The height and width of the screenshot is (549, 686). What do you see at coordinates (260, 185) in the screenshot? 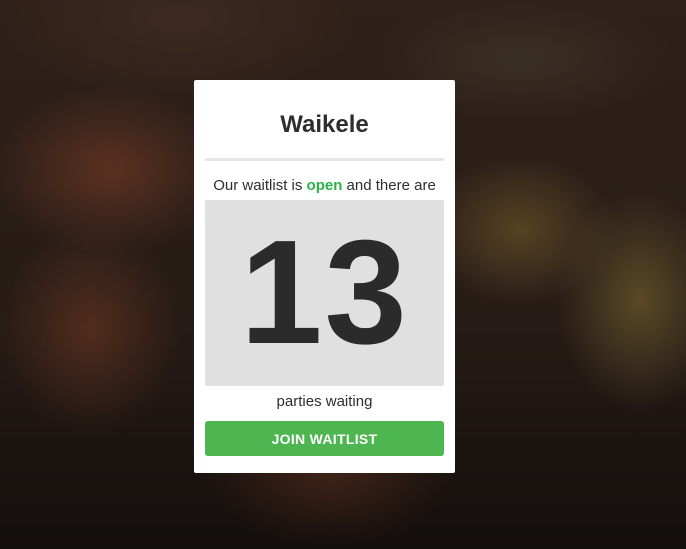
I see `status-prefix: Our waitlist is` at bounding box center [260, 185].